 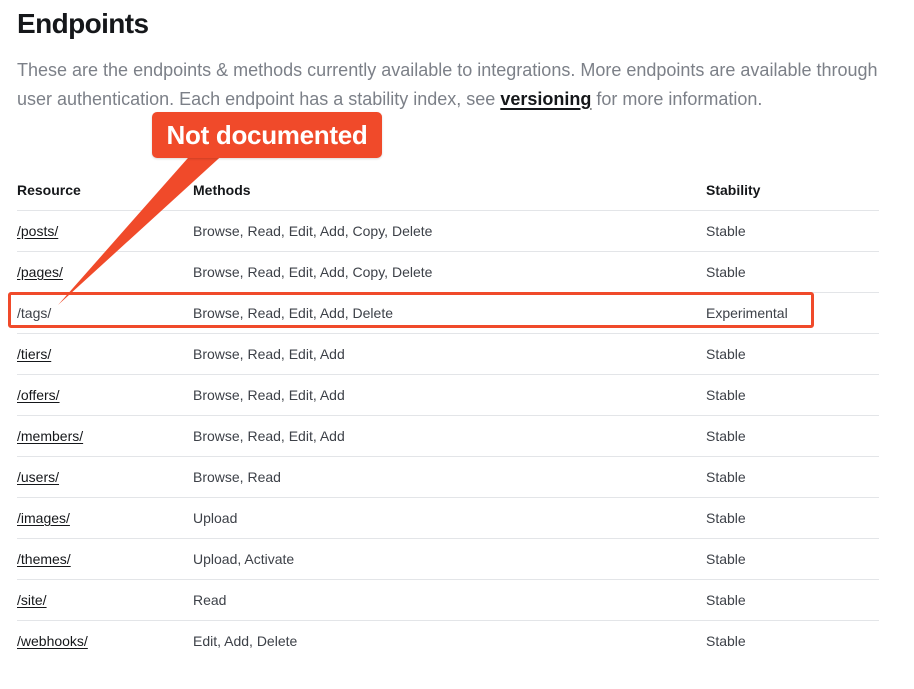 What do you see at coordinates (448, 641) in the screenshot?
I see `table-row: /webhooks/Edit, Add, Delete Stable` at bounding box center [448, 641].